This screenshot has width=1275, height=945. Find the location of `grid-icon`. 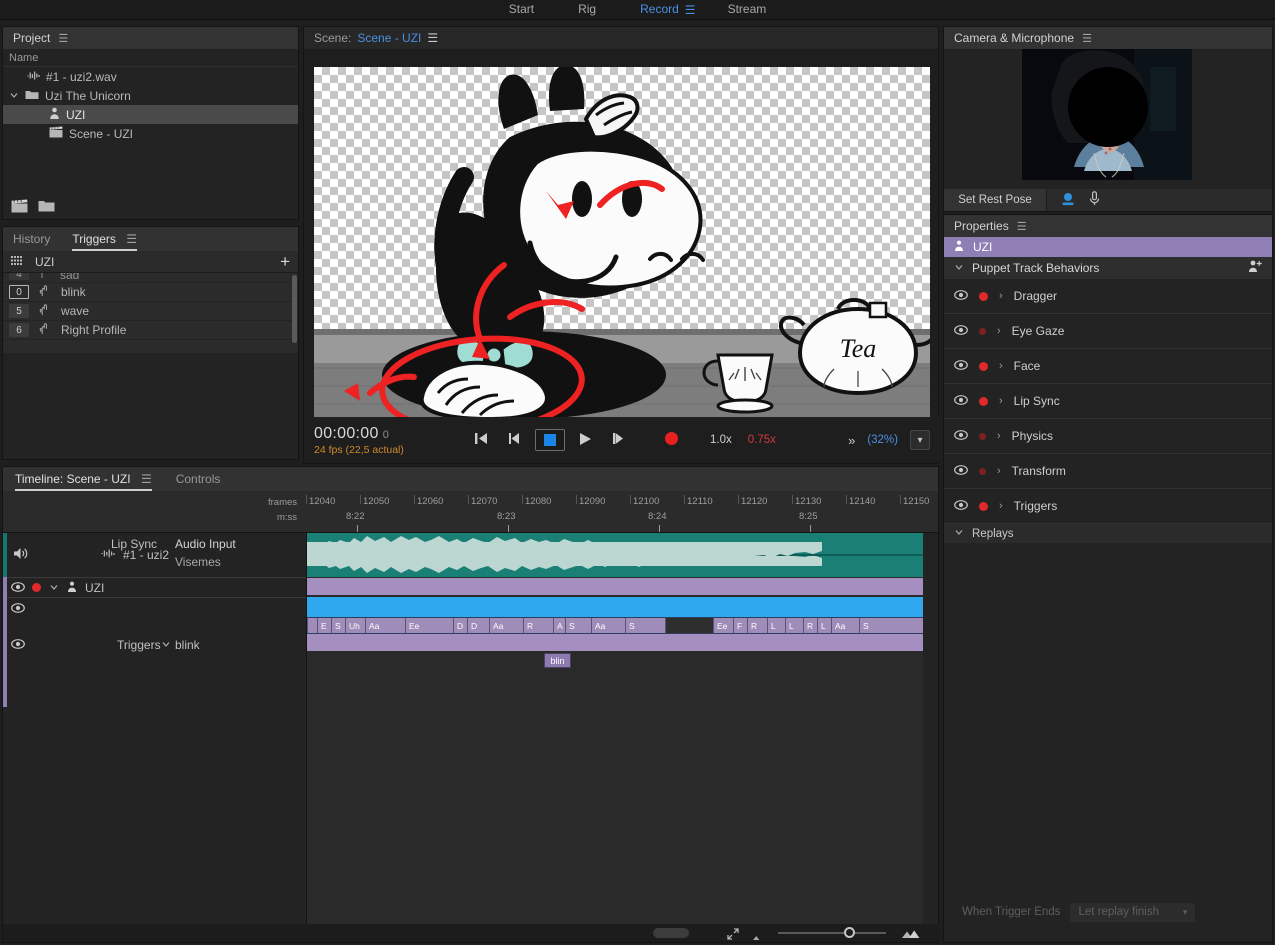

grid-icon is located at coordinates (18, 262).